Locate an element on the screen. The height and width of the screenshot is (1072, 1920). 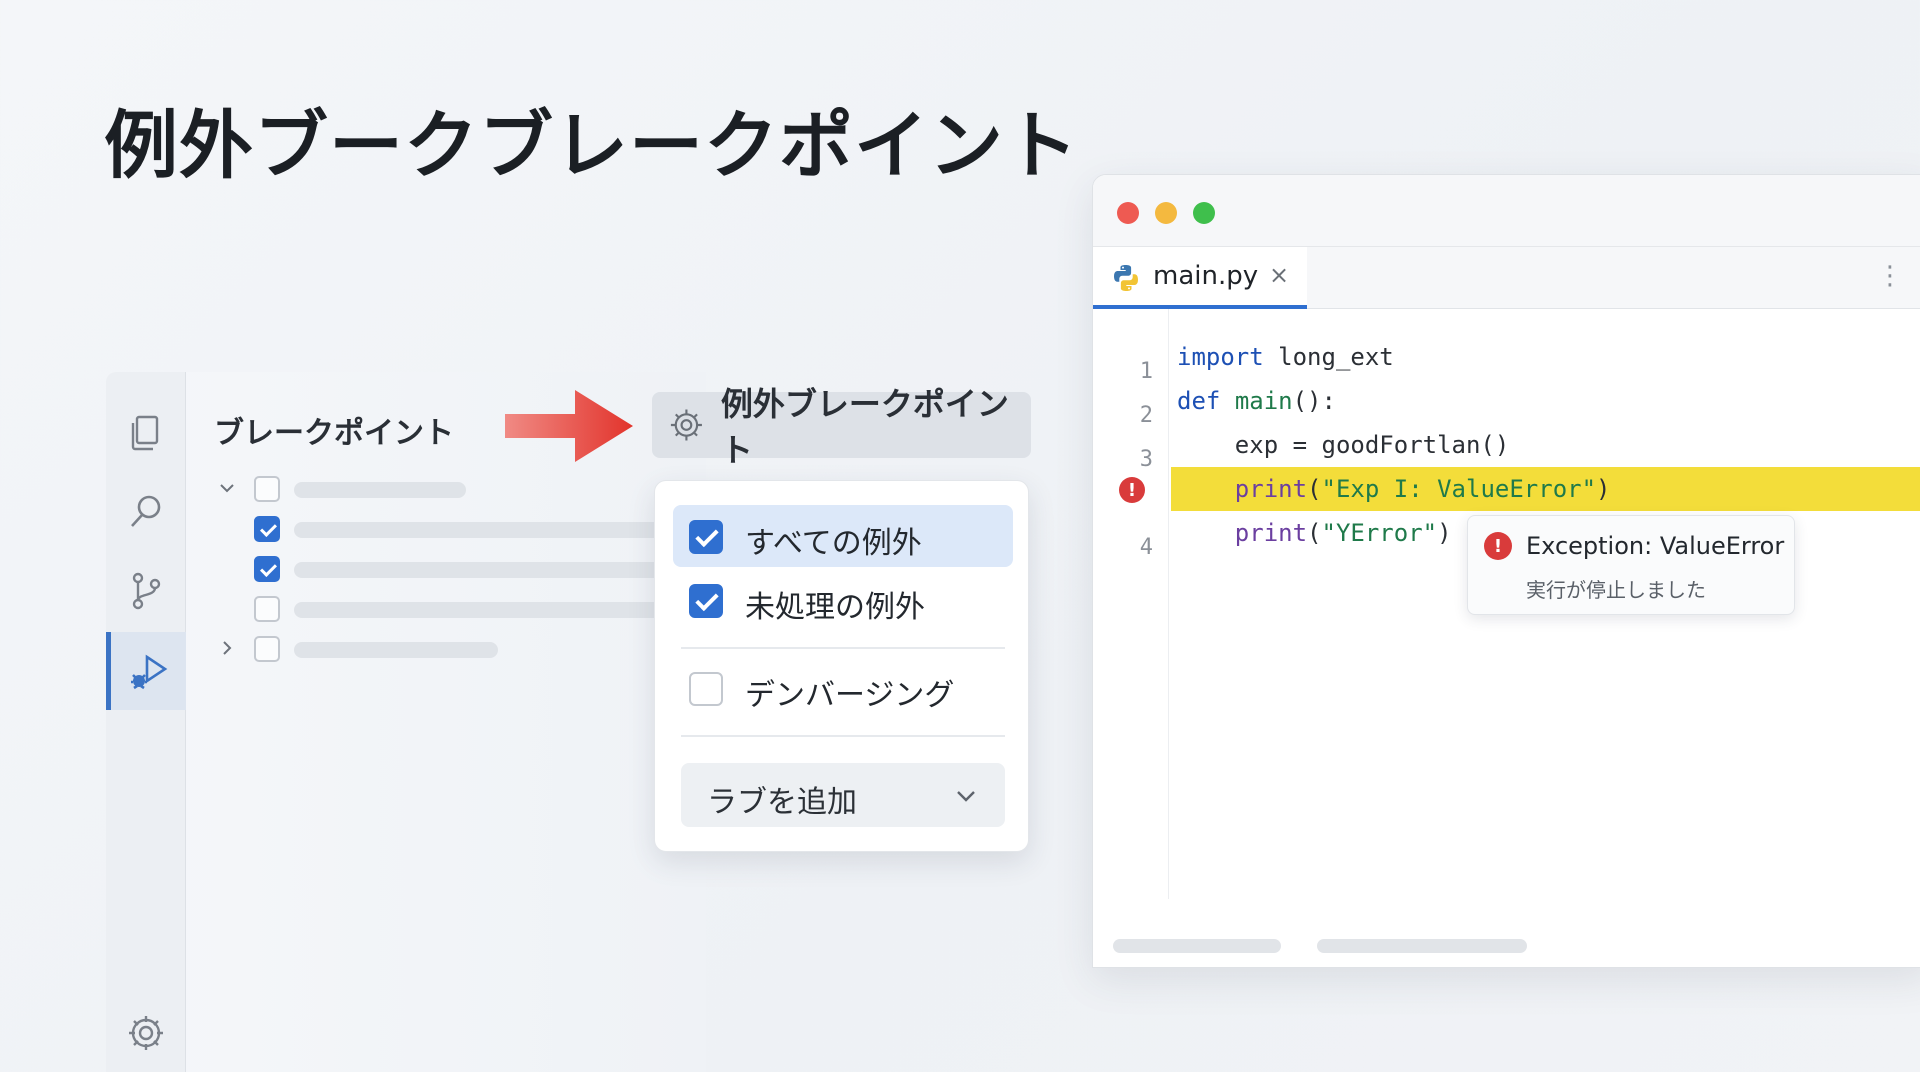
code-line-2: def main(): is located at coordinates (1256, 401).